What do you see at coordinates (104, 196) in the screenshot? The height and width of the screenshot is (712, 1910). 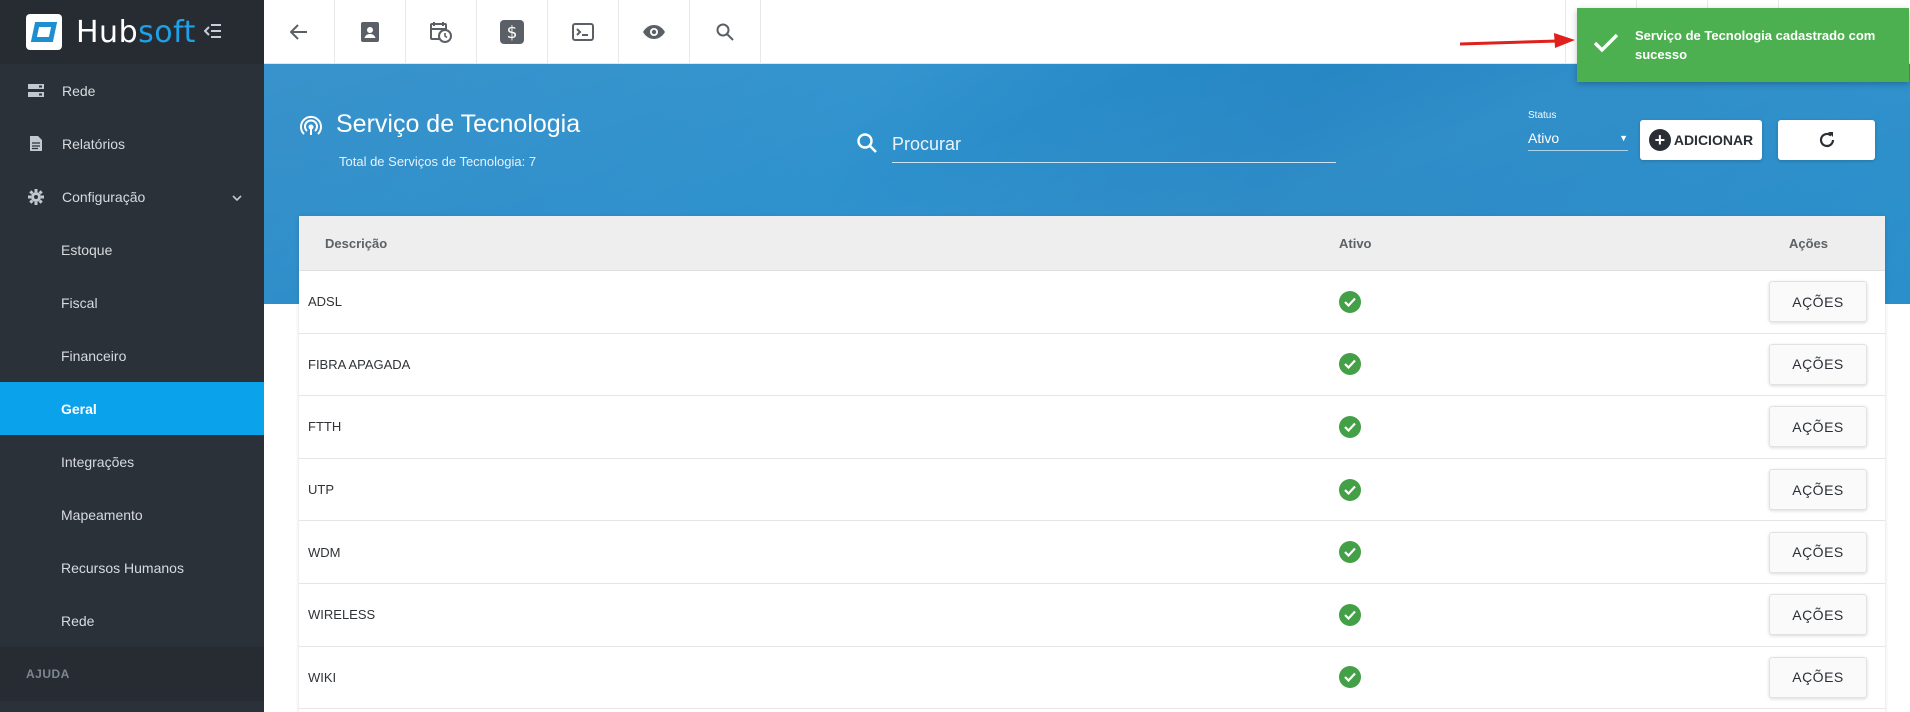 I see `sidebar-item-label: Configuração` at bounding box center [104, 196].